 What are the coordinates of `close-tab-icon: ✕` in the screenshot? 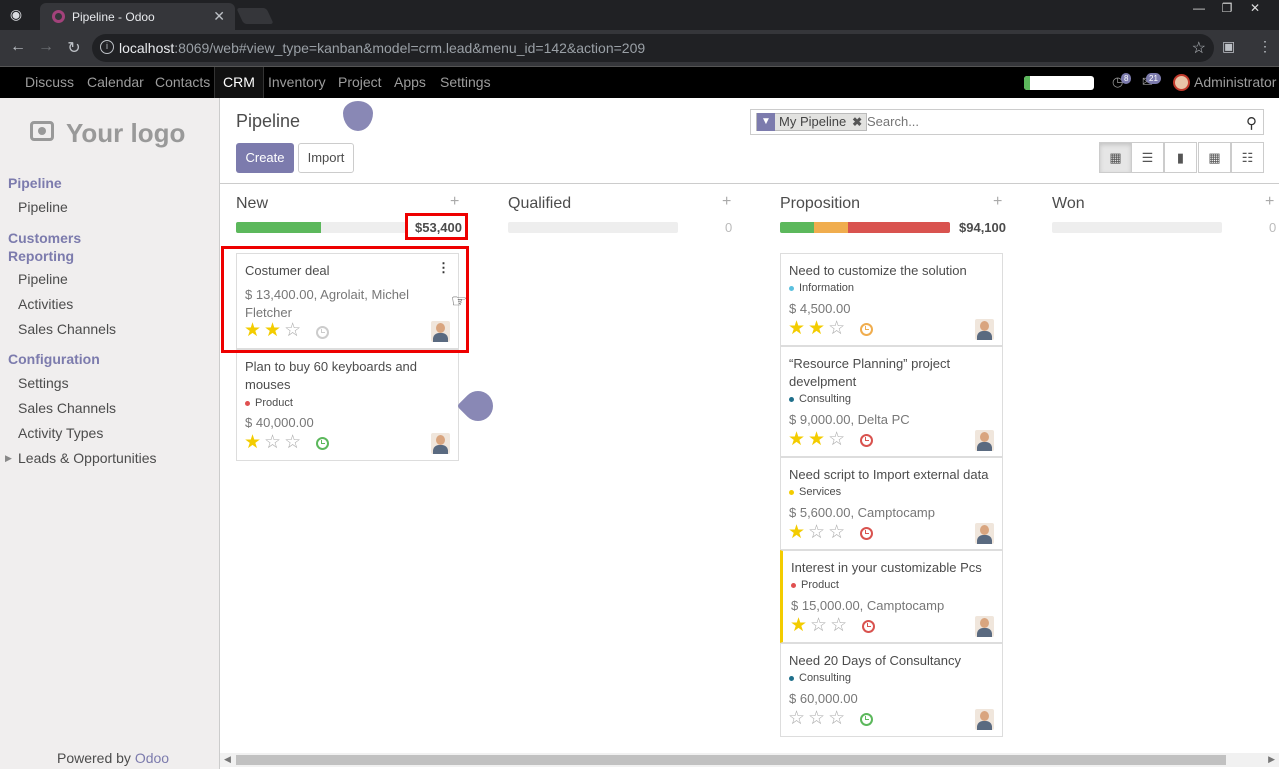 It's located at (219, 16).